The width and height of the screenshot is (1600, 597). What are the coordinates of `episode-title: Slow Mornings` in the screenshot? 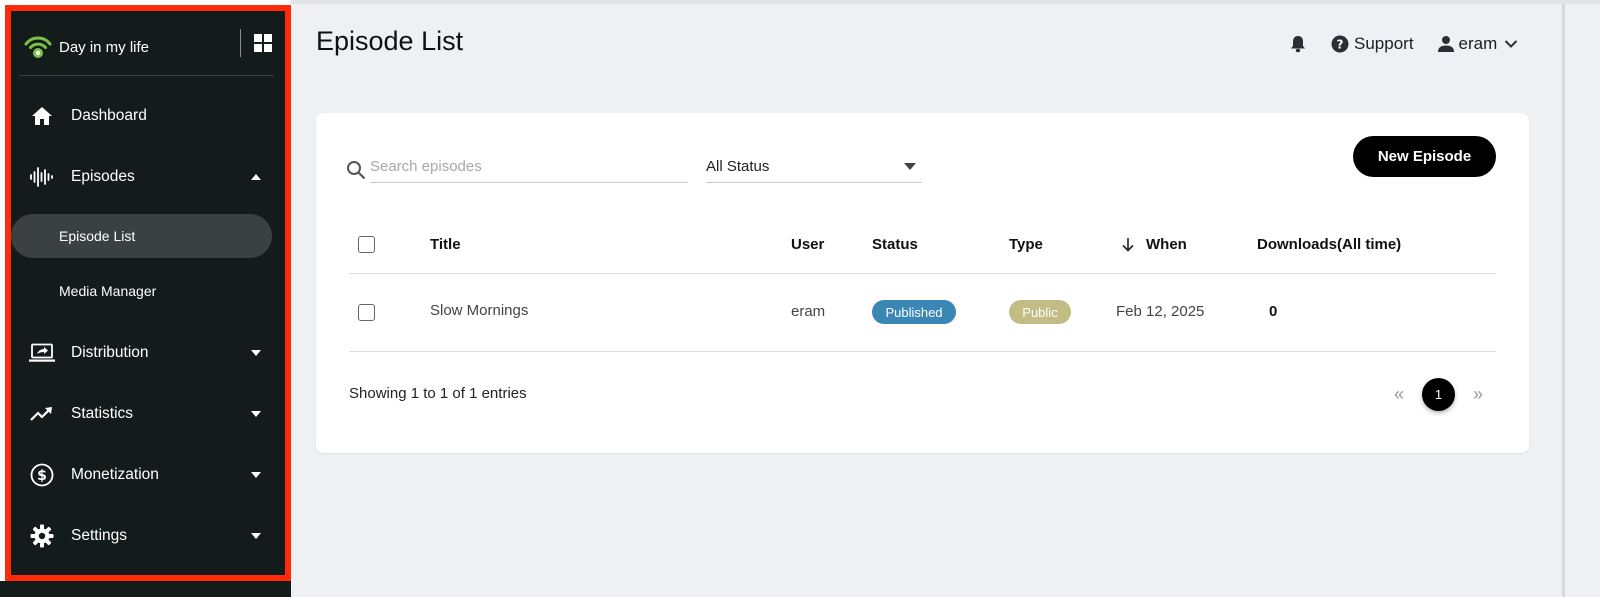 It's located at (479, 310).